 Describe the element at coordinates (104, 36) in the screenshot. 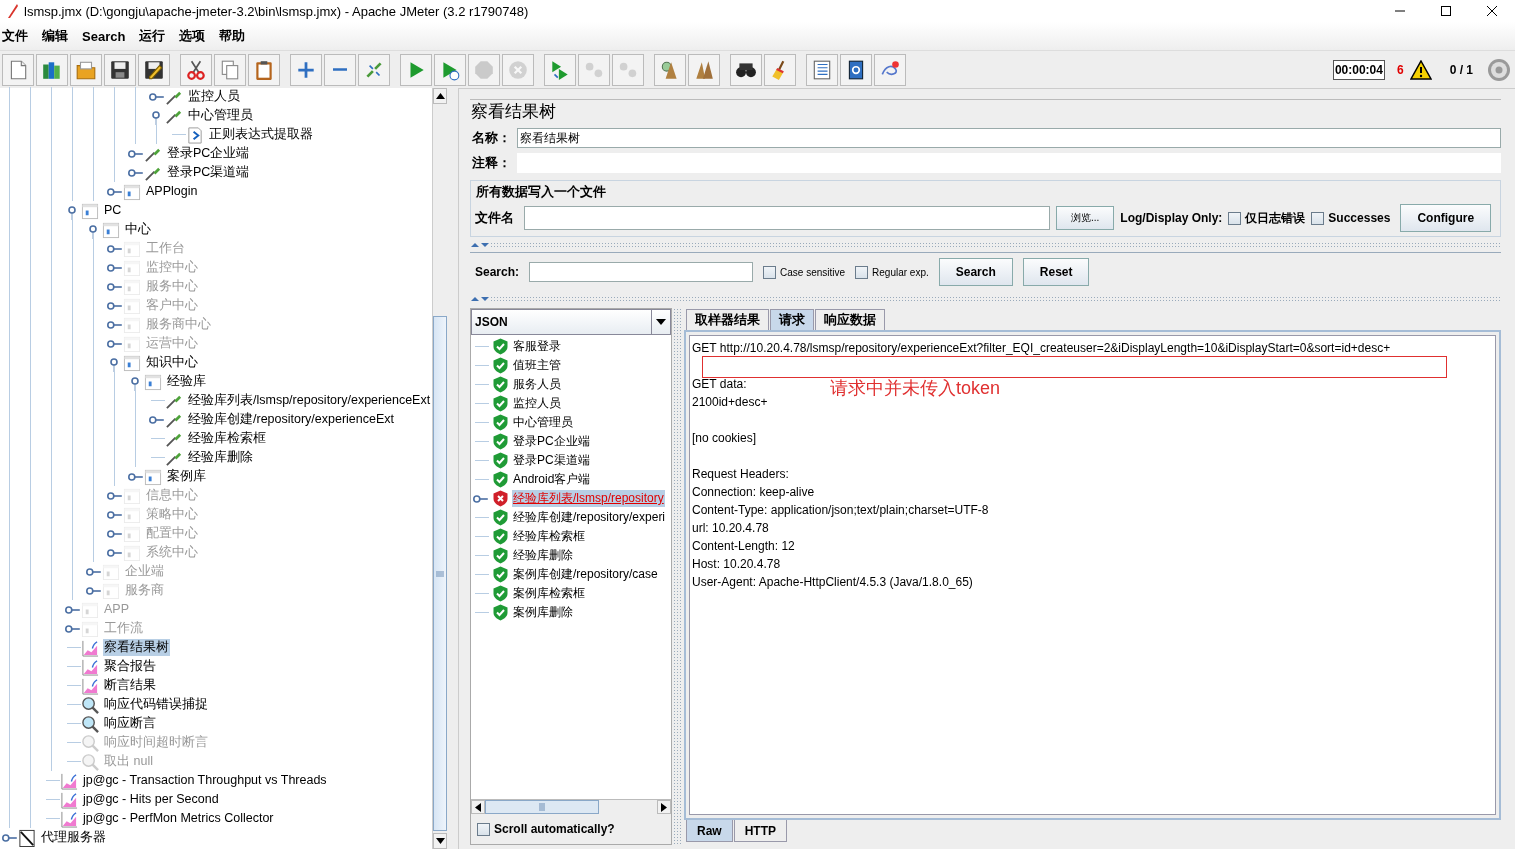

I see `menu-item: Search` at that location.